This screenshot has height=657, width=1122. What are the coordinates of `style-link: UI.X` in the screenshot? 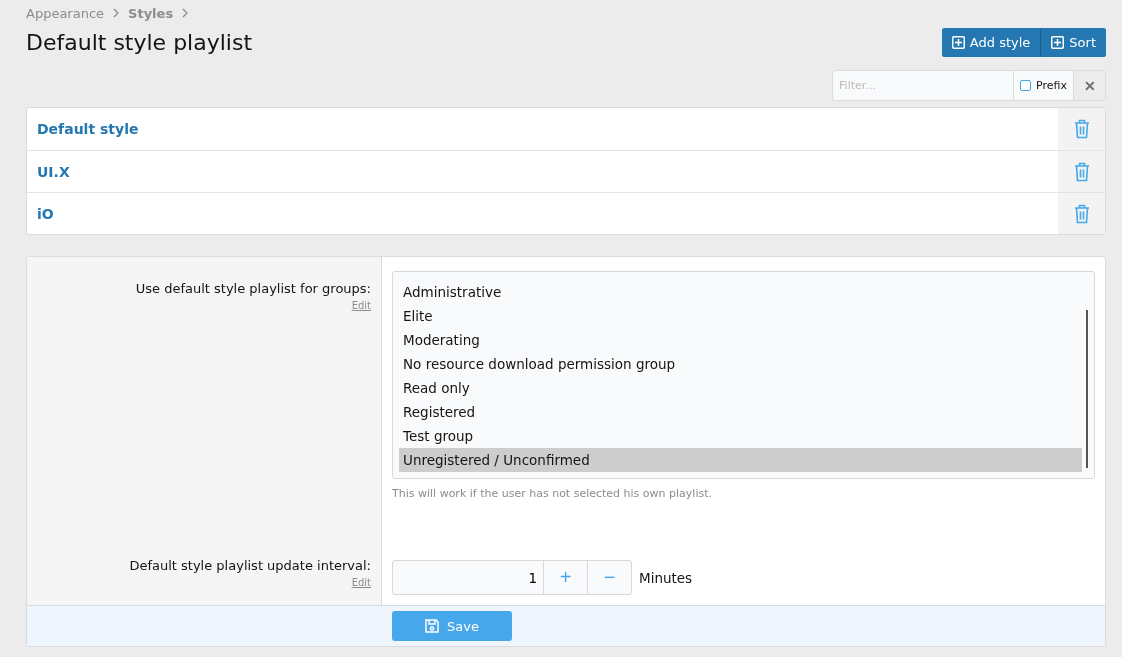 It's located at (542, 171).